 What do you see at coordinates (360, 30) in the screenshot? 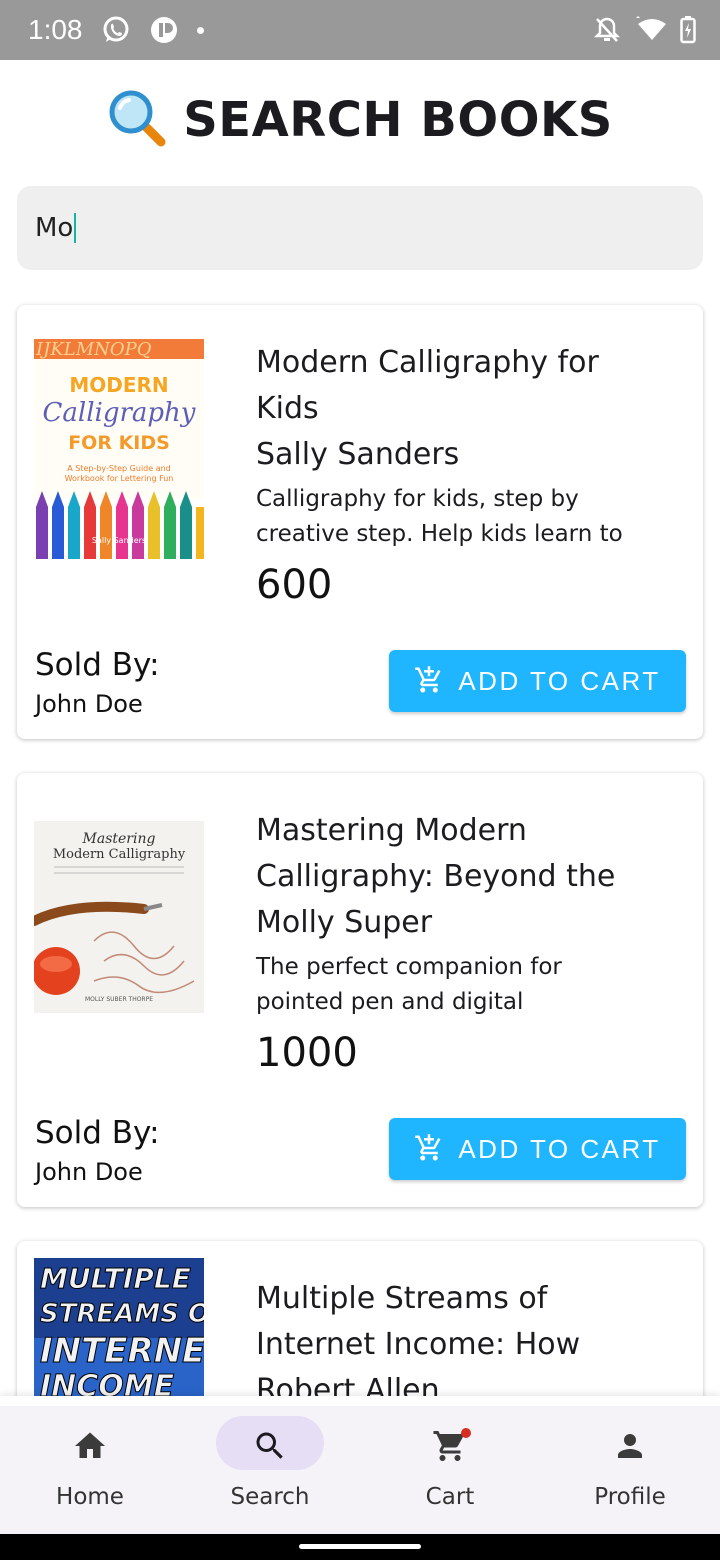
I see `status-bar: 1:08 4` at bounding box center [360, 30].